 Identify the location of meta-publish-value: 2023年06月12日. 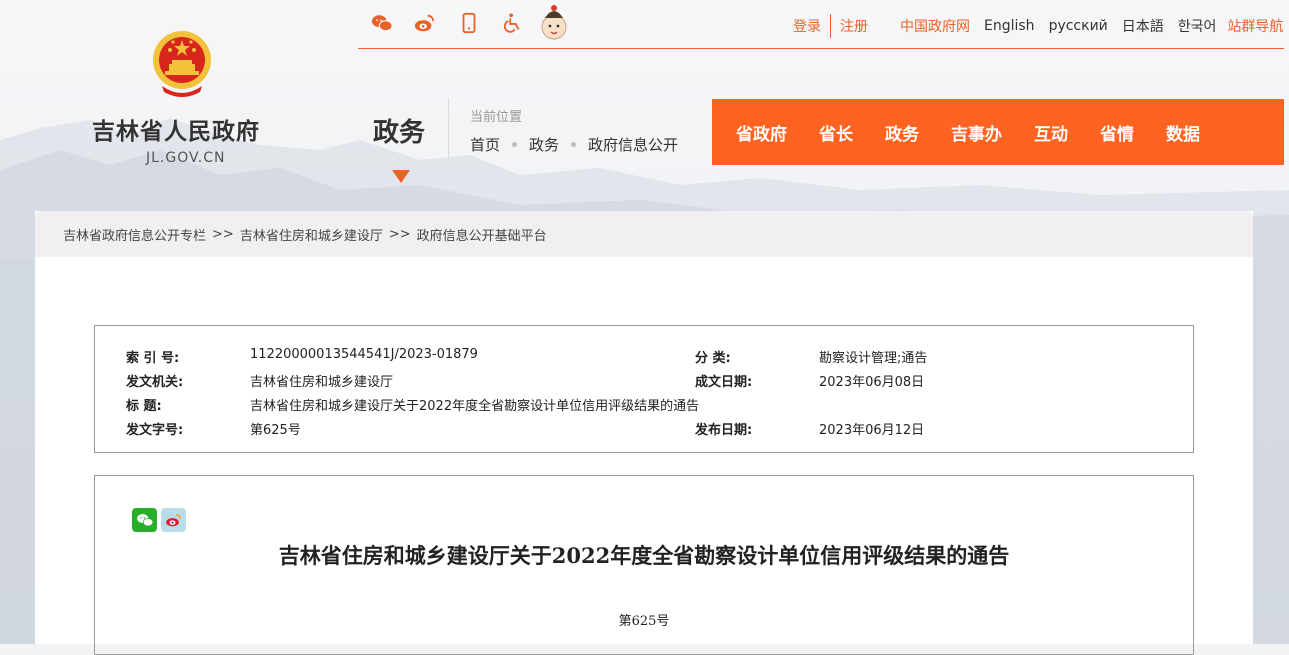
(872, 430).